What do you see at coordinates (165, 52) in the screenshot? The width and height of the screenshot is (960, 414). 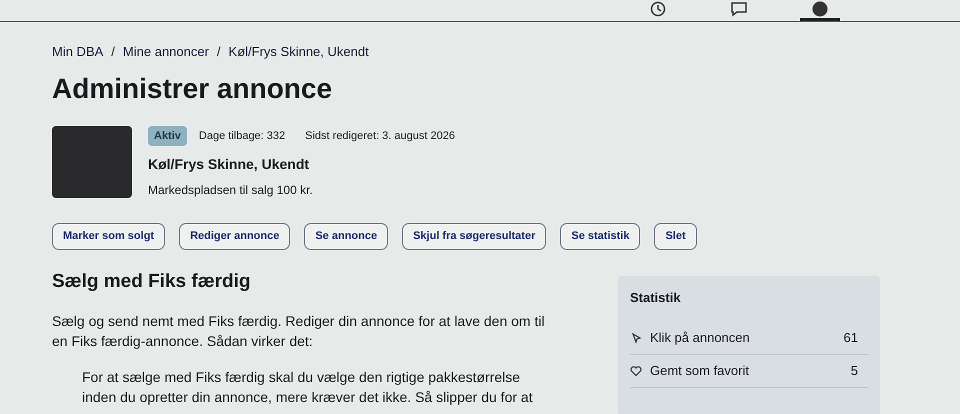 I see `breadcrumb-link: Mine annoncer` at bounding box center [165, 52].